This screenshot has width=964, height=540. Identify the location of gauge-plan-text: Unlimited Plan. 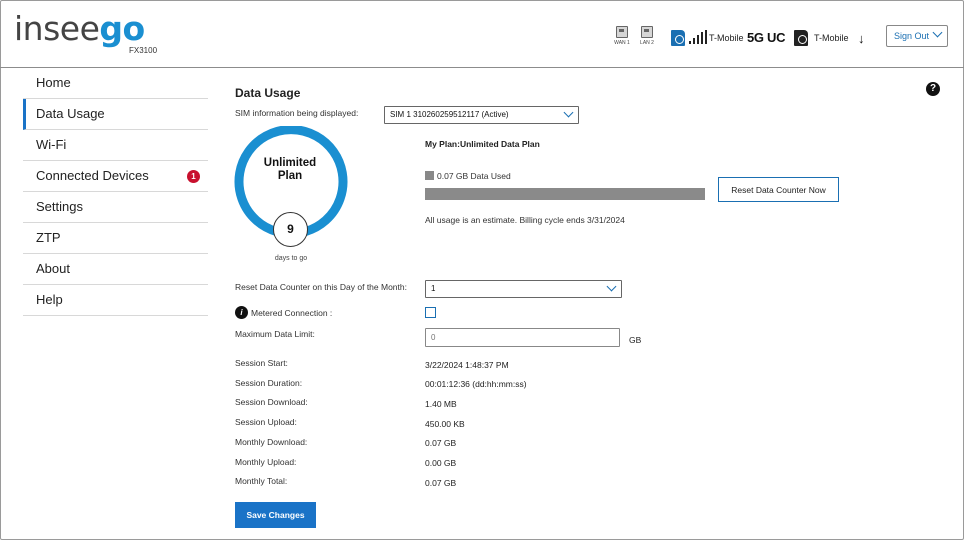
(290, 169).